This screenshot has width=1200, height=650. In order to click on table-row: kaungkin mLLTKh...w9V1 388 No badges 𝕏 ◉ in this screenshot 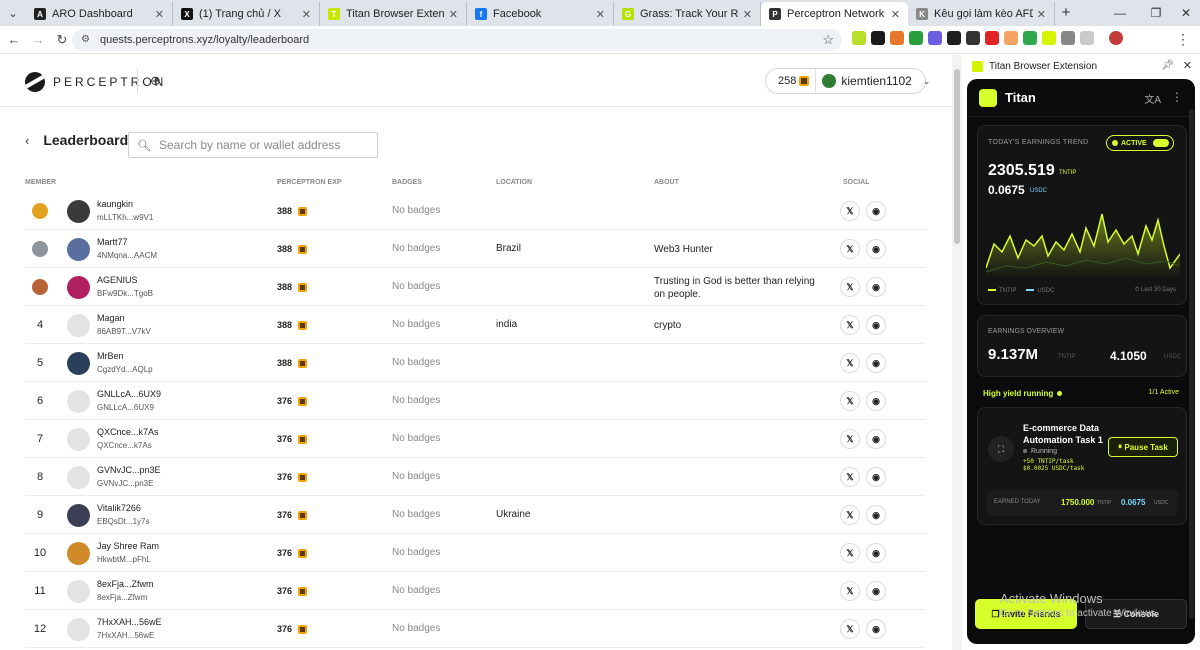, I will do `click(475, 211)`.